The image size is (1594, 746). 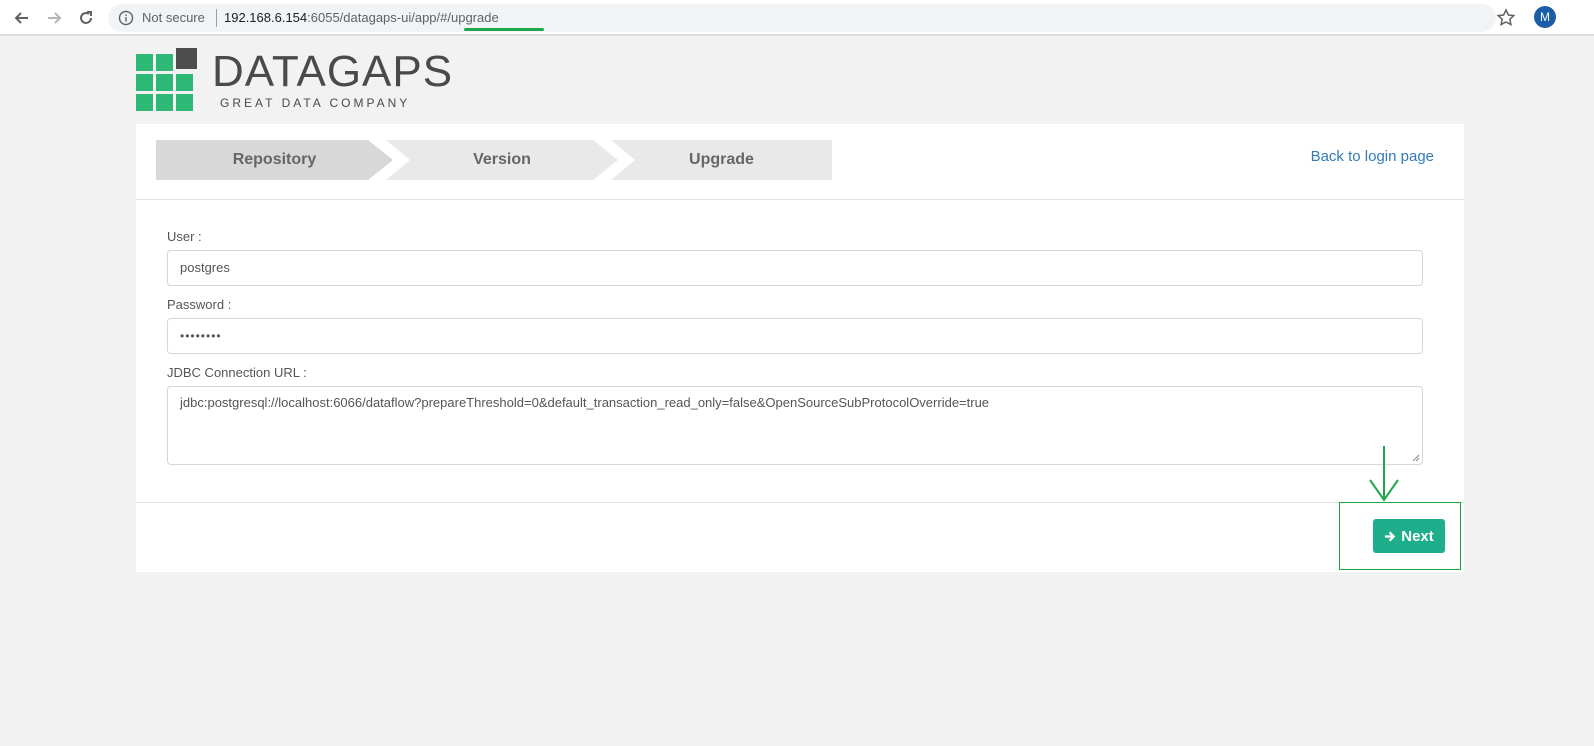 I want to click on back-arrow-icon, so click(x=22, y=18).